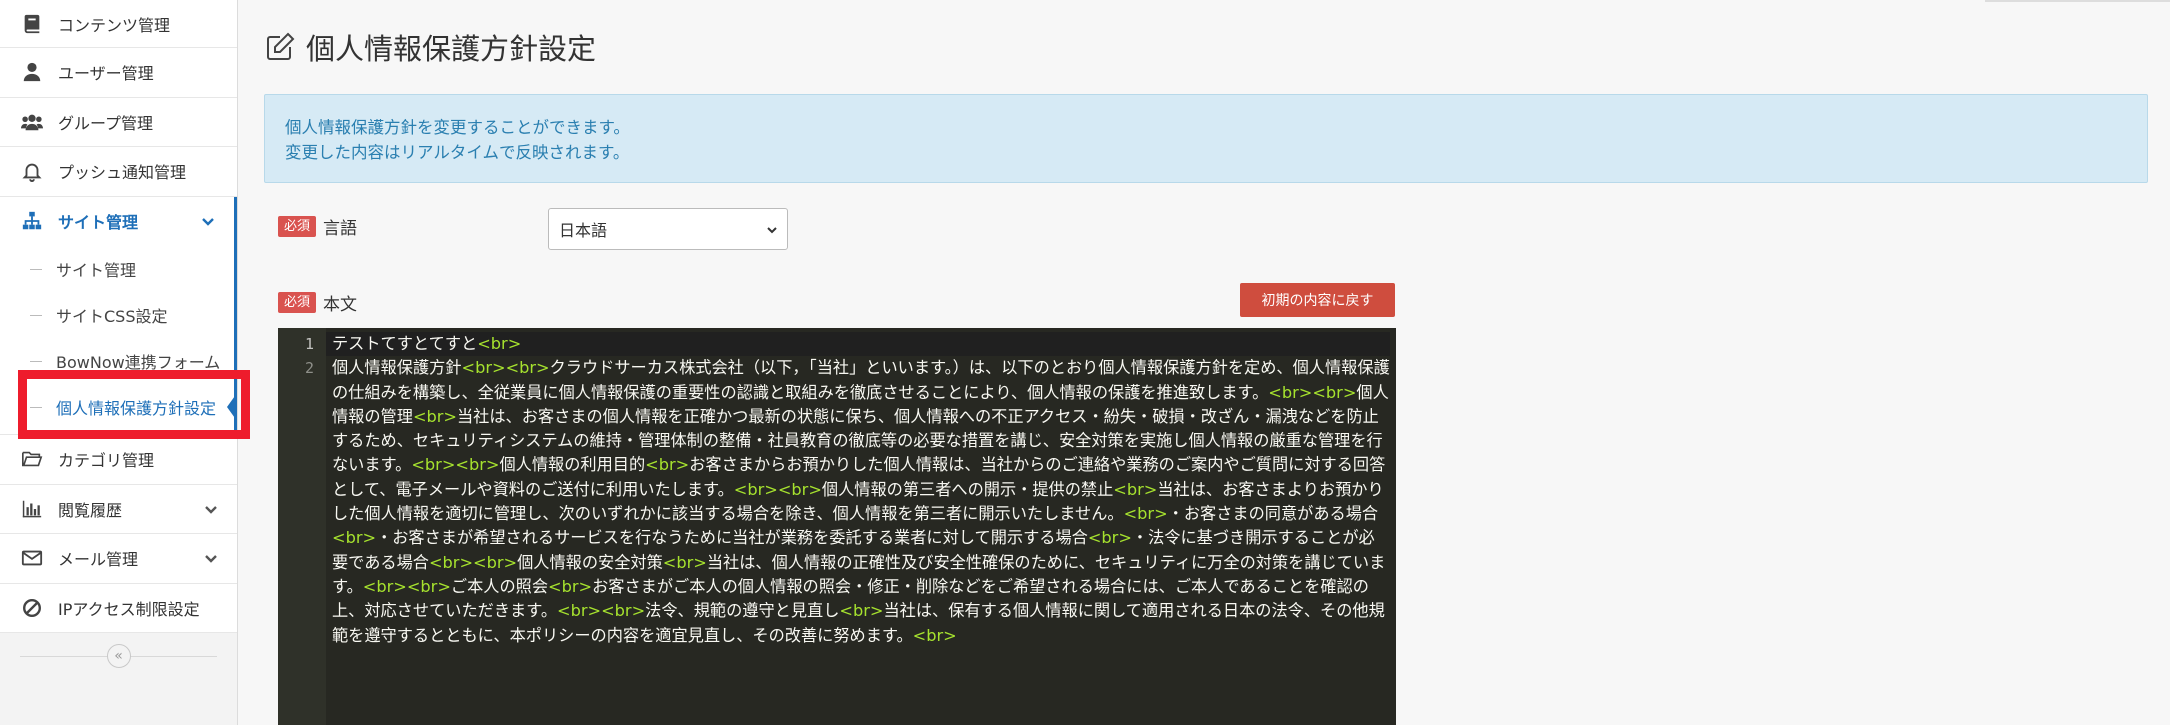  Describe the element at coordinates (281, 46) in the screenshot. I see `edit-icon` at that location.